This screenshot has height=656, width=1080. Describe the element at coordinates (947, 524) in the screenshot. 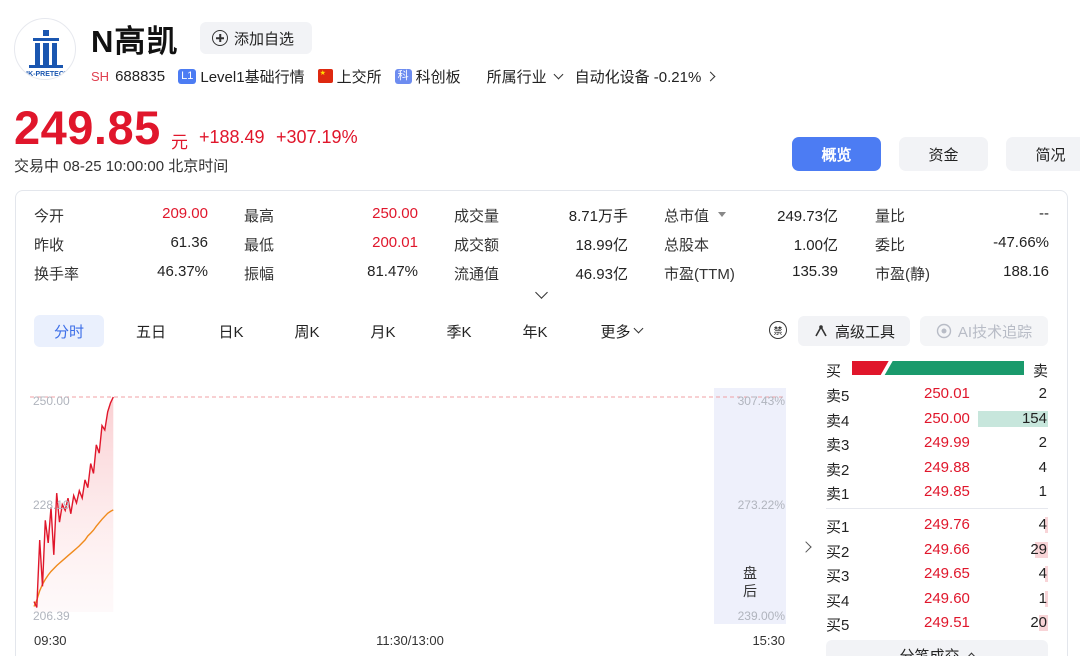

I see `order-price: 249.76` at that location.